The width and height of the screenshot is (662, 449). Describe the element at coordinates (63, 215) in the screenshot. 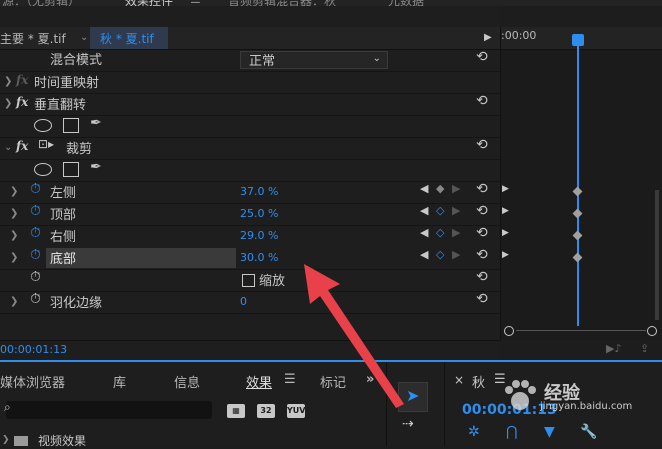

I see `crop-top-label: 顶部` at that location.